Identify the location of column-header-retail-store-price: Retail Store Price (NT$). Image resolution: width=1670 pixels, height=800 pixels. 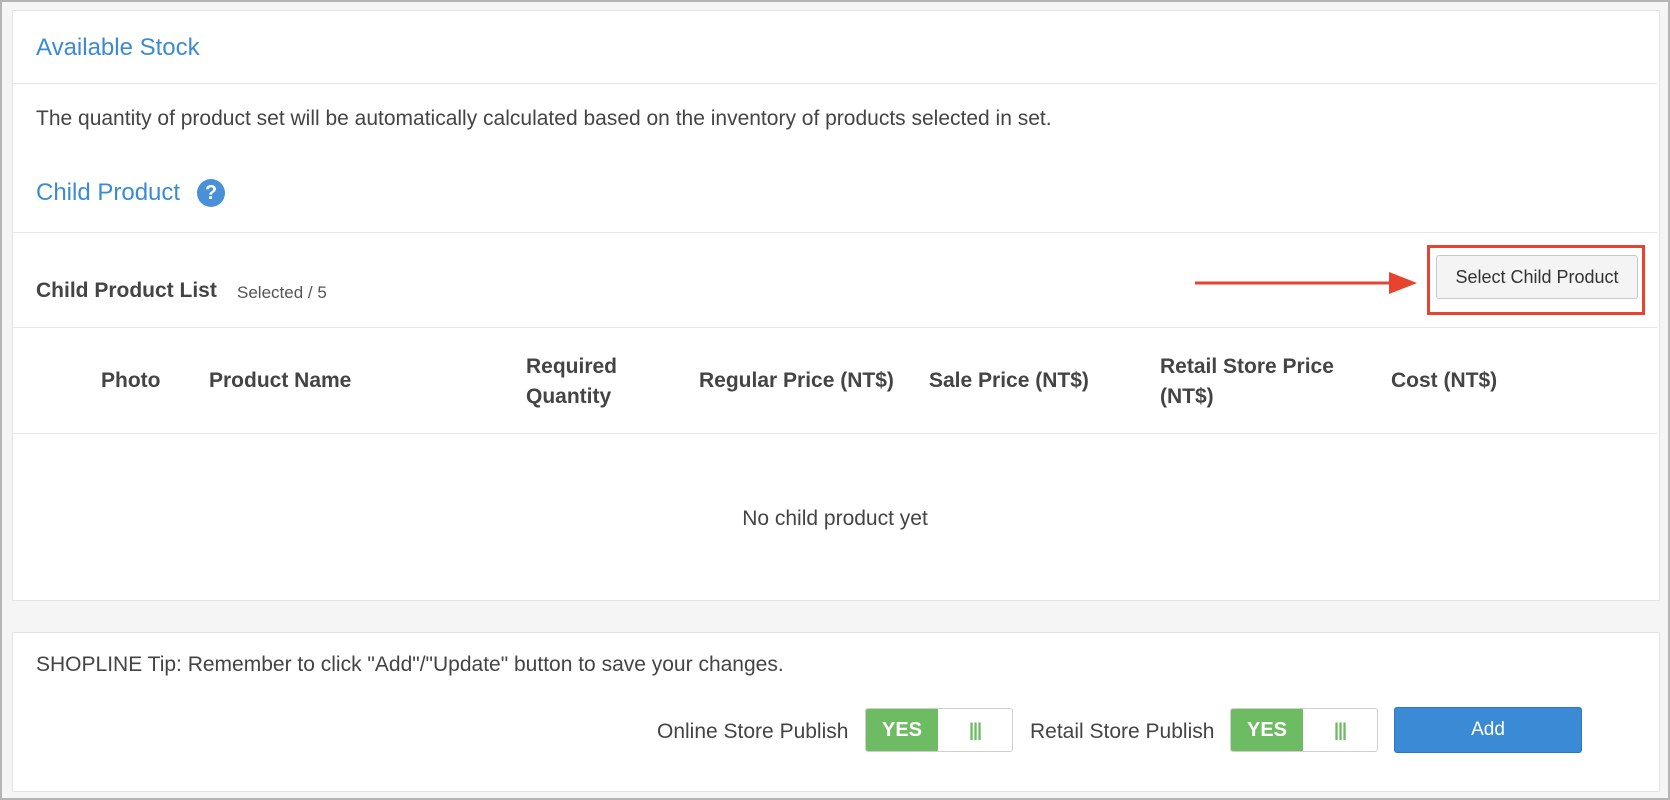
(1247, 381).